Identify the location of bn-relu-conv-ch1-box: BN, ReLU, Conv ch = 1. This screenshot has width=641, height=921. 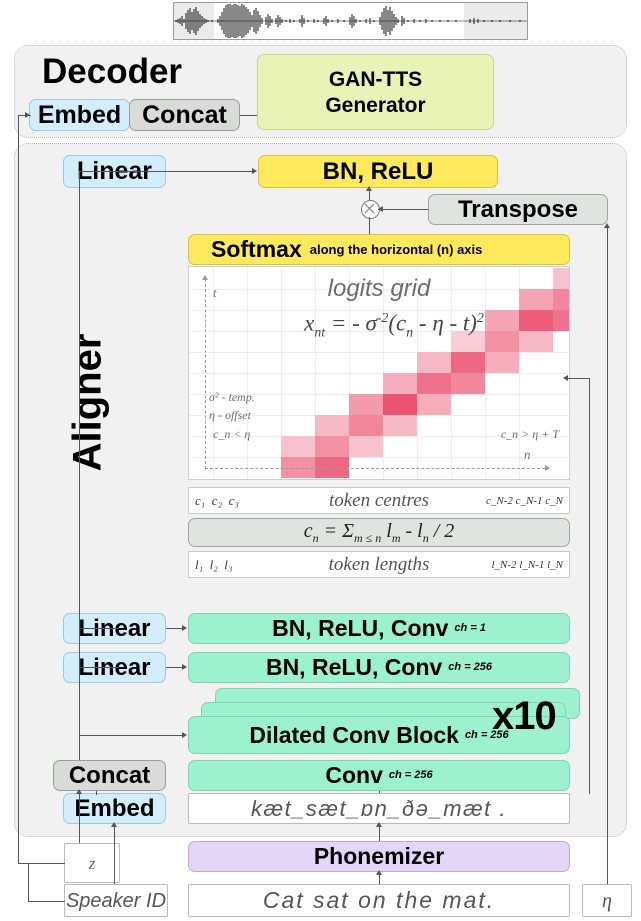
(379, 628).